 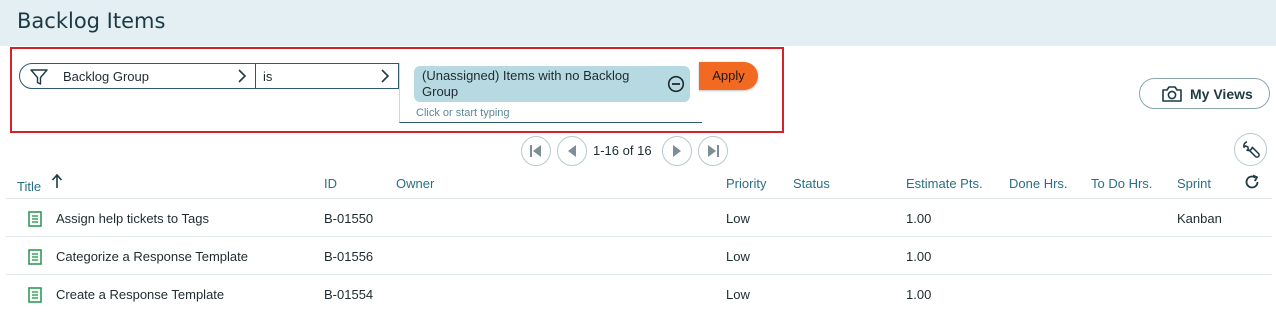 I want to click on filter-icon, so click(x=39, y=77).